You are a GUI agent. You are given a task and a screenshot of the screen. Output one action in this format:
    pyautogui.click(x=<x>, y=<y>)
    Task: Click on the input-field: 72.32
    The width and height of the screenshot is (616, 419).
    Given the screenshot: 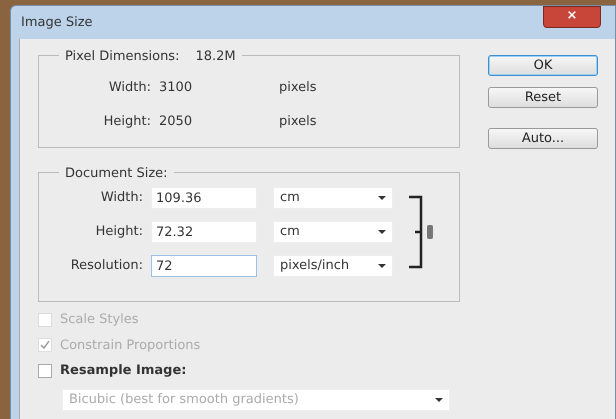 What is the action you would take?
    pyautogui.click(x=204, y=232)
    